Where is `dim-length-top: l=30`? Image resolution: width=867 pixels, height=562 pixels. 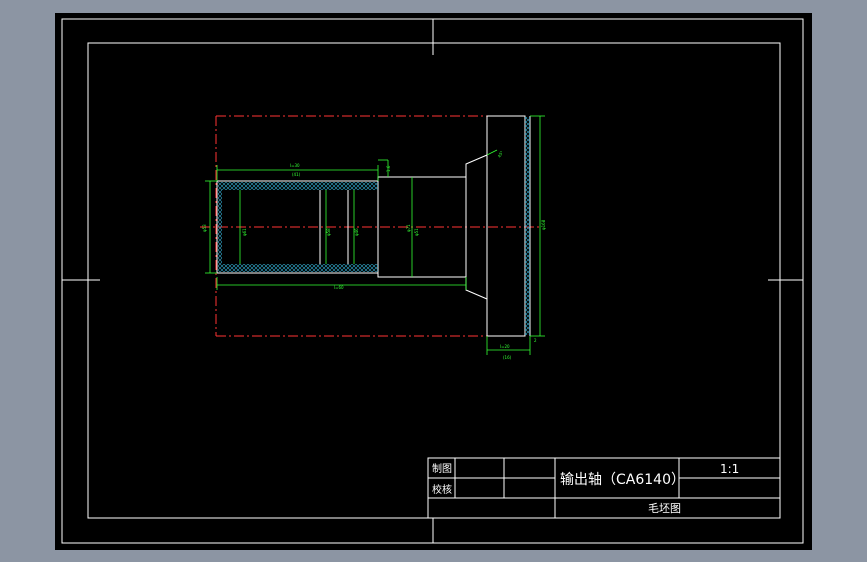
dim-length-top: l=30 is located at coordinates (295, 165).